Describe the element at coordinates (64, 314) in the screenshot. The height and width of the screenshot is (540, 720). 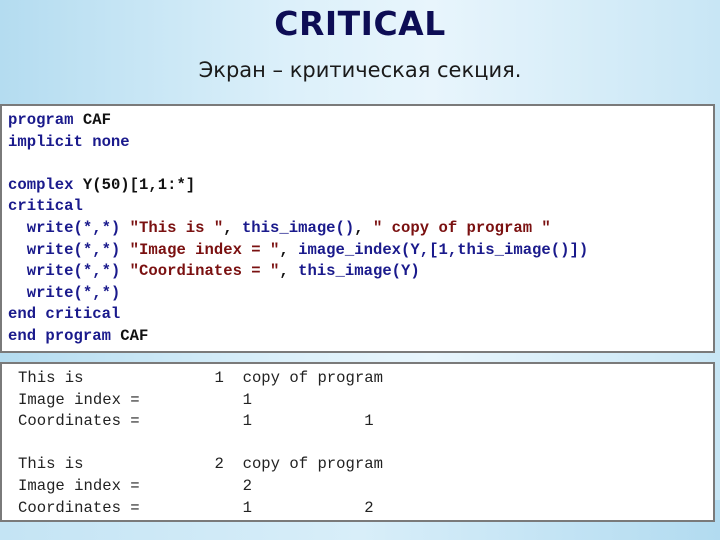
I see `code-keyword: end critical` at that location.